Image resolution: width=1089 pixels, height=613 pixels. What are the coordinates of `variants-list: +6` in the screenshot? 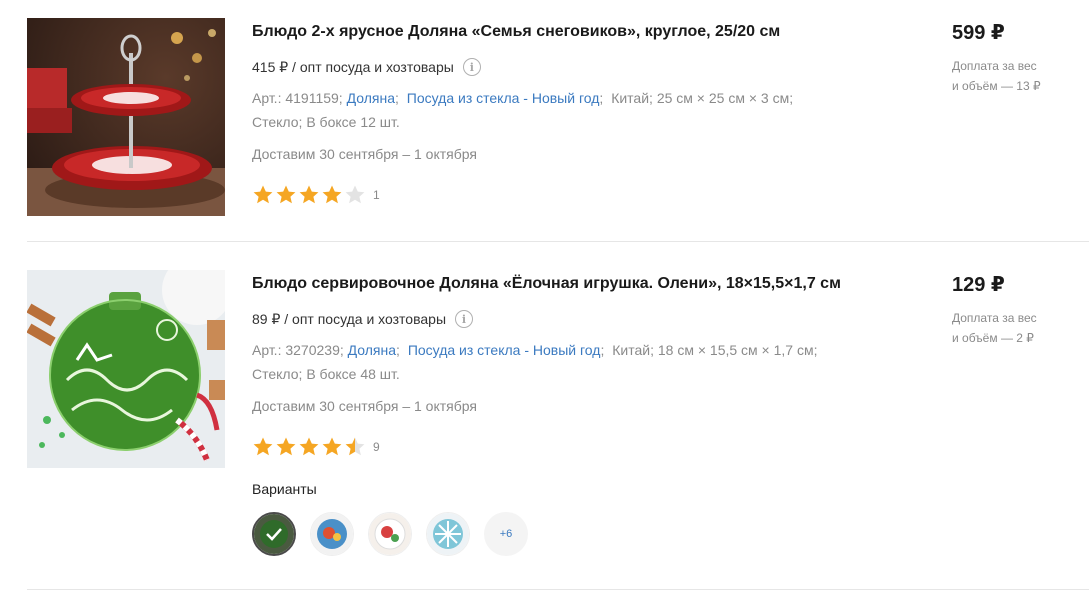 It's located at (572, 534).